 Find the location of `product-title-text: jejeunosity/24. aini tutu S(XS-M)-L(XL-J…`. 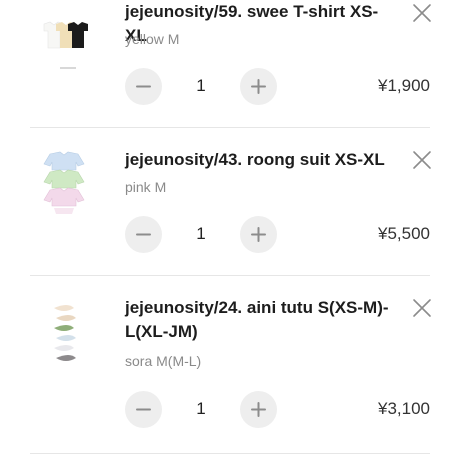

product-title-text: jejeunosity/24. aini tutu S(XS-M)-L(XL-J… is located at coordinates (257, 319).